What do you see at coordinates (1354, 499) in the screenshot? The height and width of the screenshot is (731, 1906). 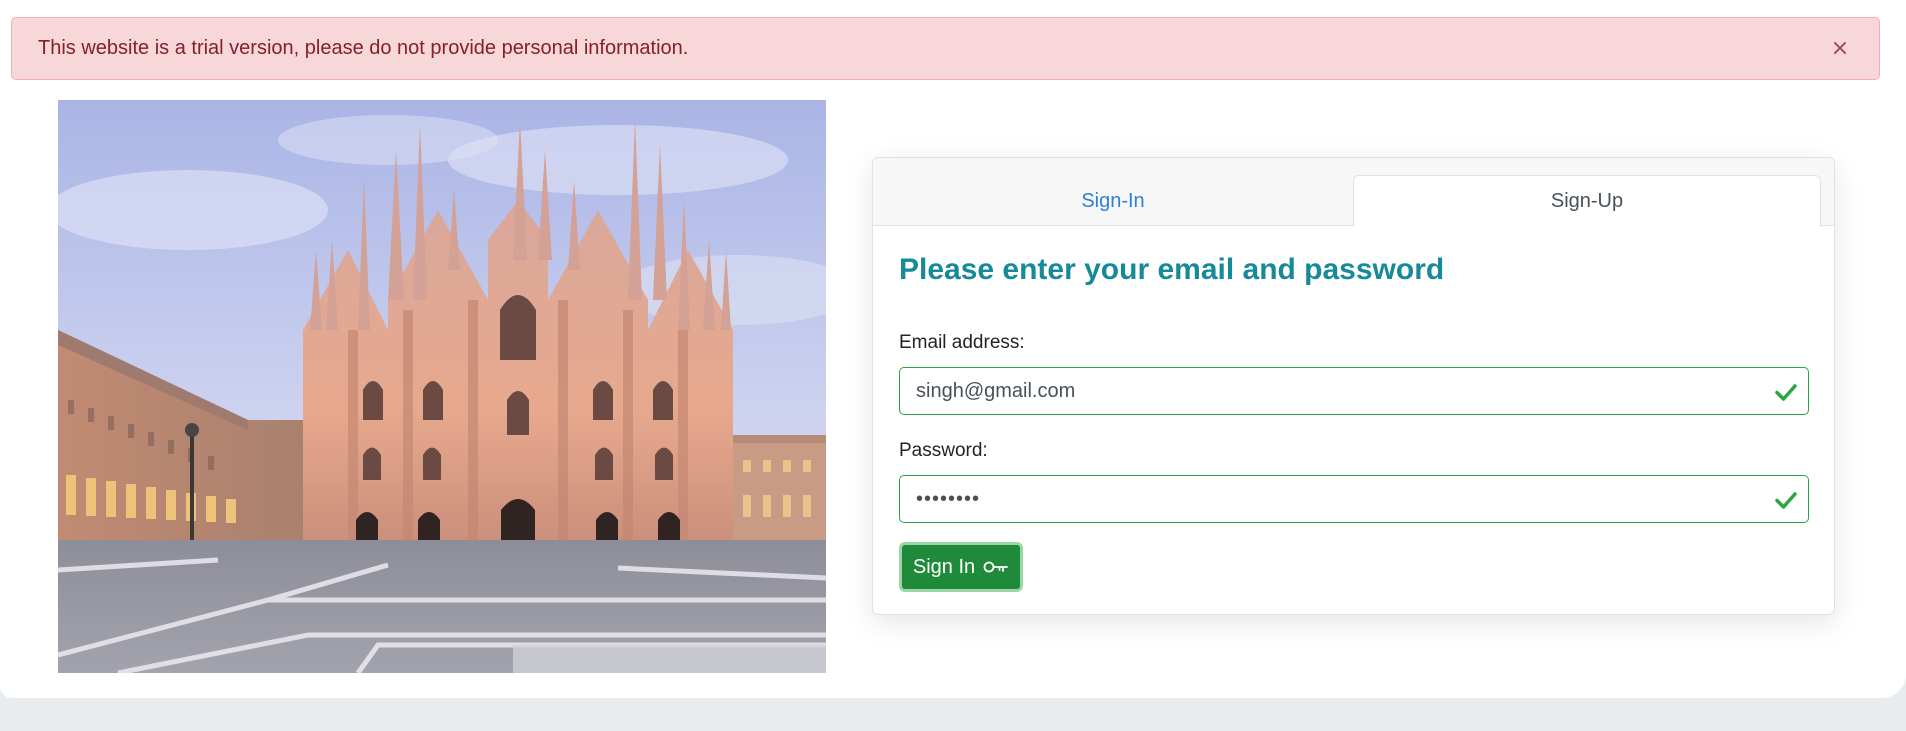 I see `password-field: ••••••••` at bounding box center [1354, 499].